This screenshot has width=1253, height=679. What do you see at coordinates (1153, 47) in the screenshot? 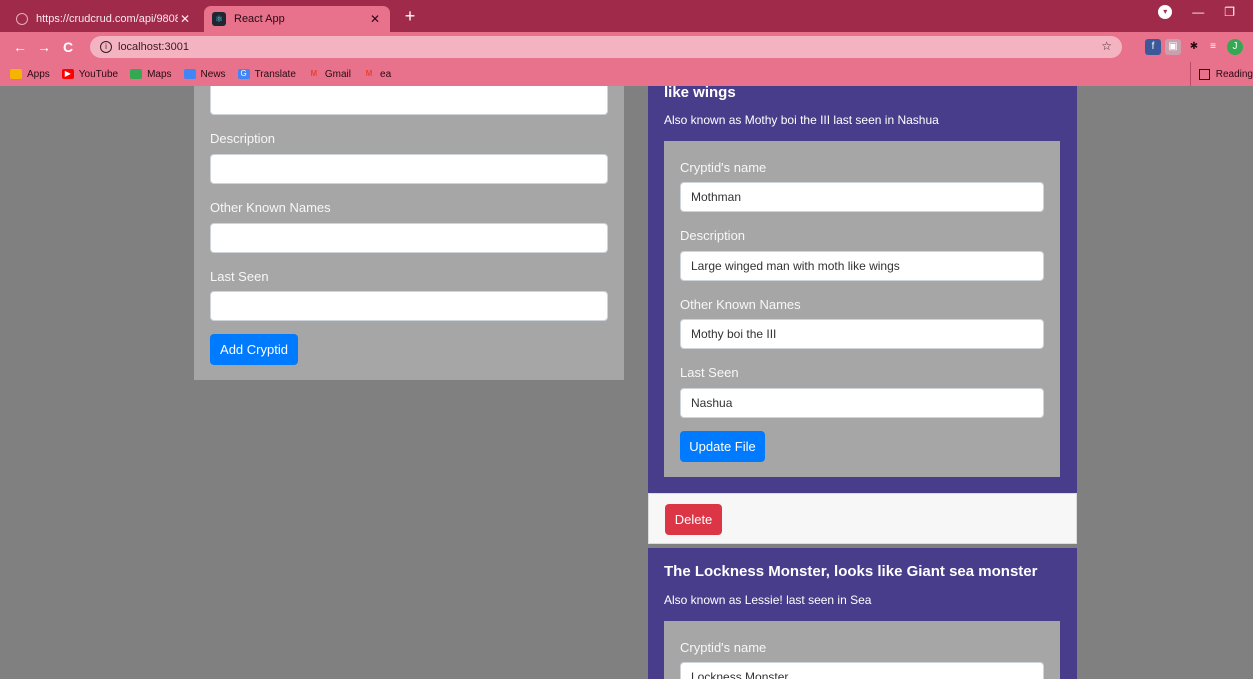
I see `facebook-extension-icon: f` at bounding box center [1153, 47].